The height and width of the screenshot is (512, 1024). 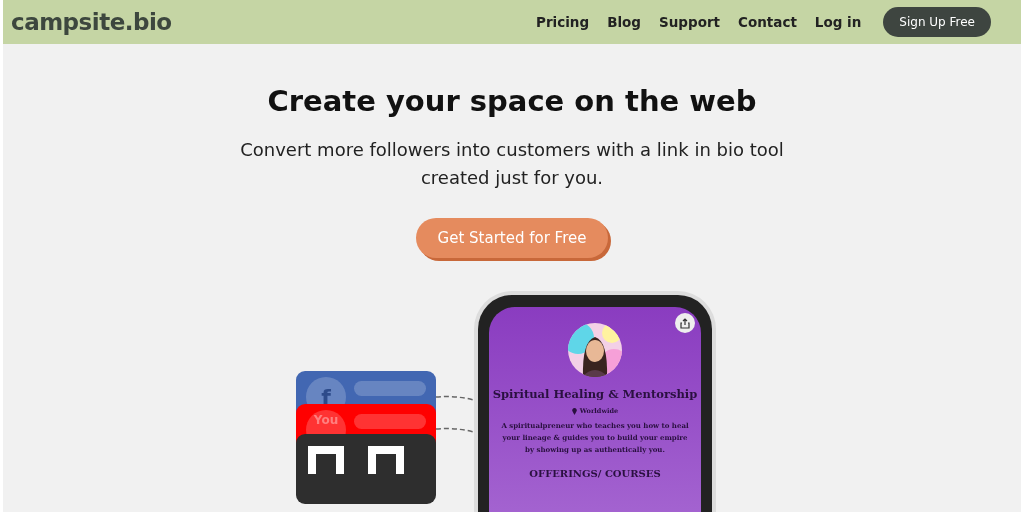 What do you see at coordinates (563, 22) in the screenshot?
I see `nav-link: Pricing` at bounding box center [563, 22].